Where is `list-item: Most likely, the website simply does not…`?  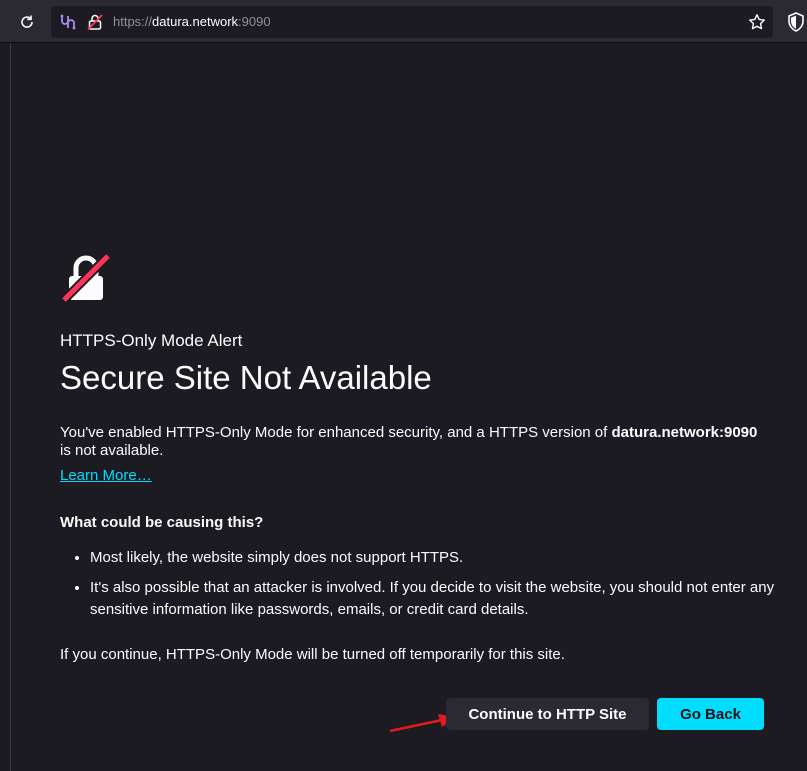
list-item: Most likely, the website simply does not… is located at coordinates (442, 558).